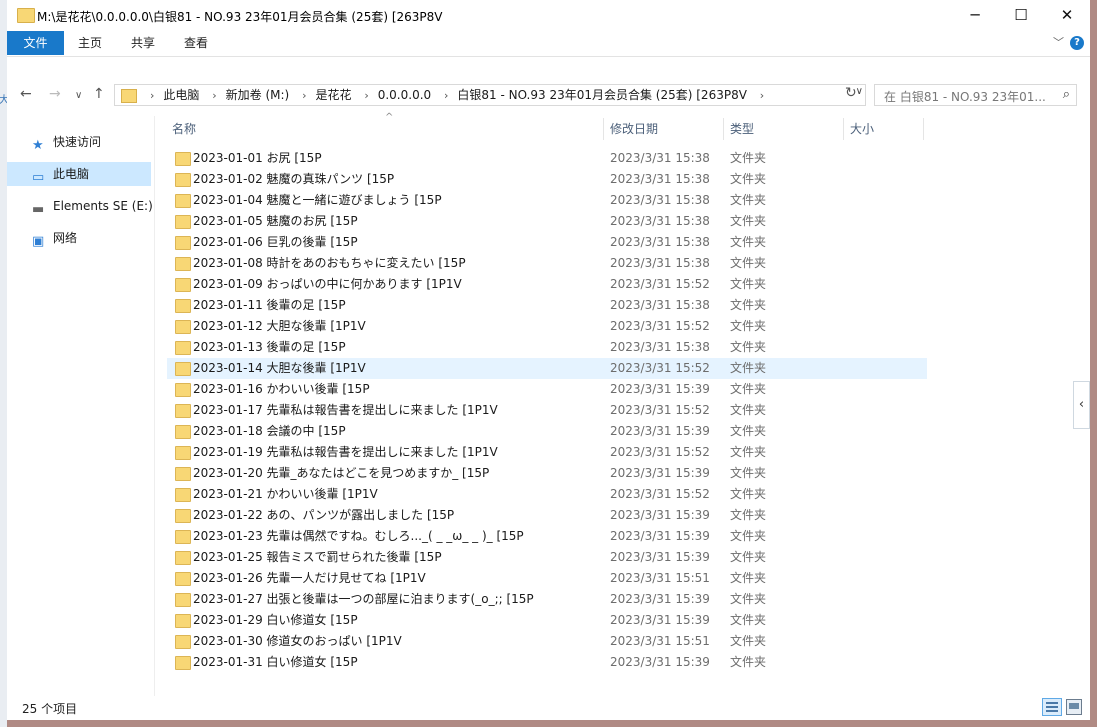  Describe the element at coordinates (79, 142) in the screenshot. I see `sidebar-item-quick-access: ★ 快速访问` at that location.